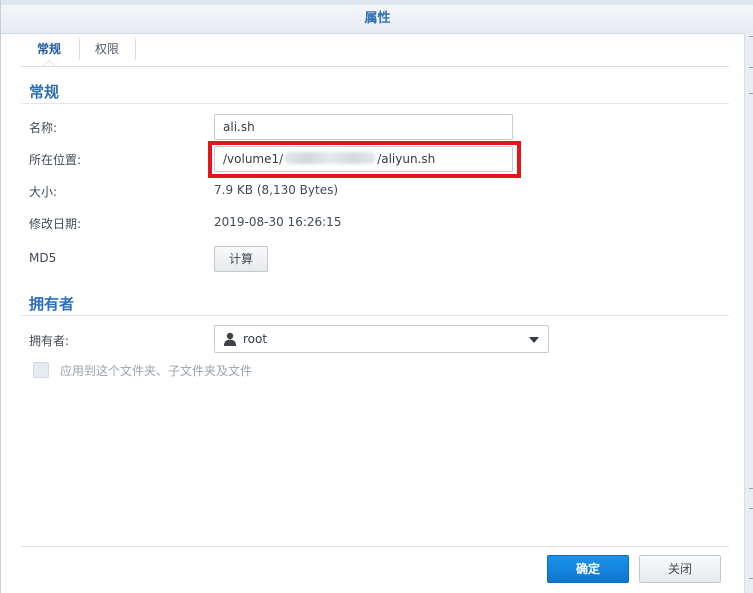  Describe the element at coordinates (49, 341) in the screenshot. I see `owner-label: 拥有者:` at that location.